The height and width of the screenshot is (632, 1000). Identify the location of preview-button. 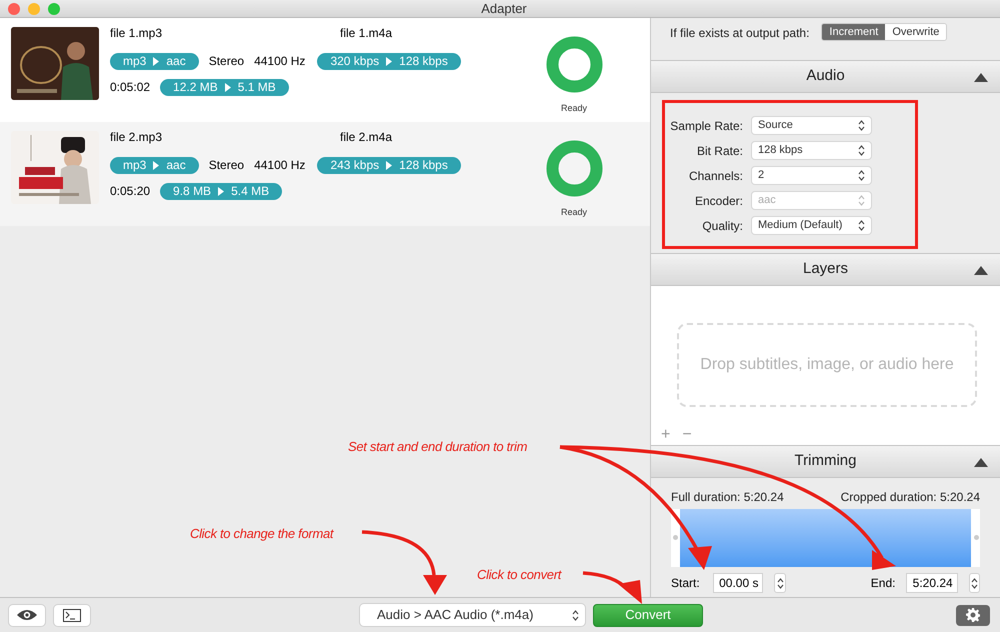
(27, 615).